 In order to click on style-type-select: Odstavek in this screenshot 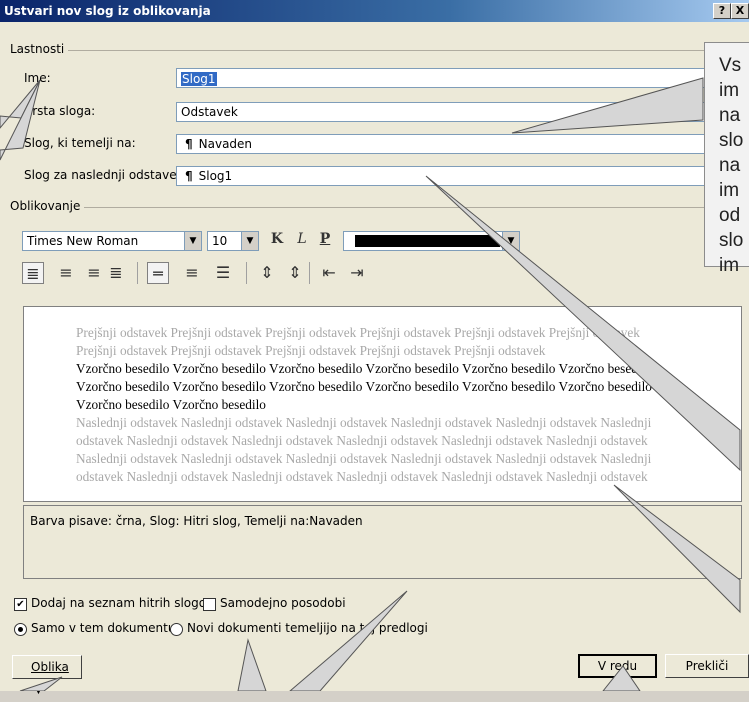, I will do `click(462, 112)`.